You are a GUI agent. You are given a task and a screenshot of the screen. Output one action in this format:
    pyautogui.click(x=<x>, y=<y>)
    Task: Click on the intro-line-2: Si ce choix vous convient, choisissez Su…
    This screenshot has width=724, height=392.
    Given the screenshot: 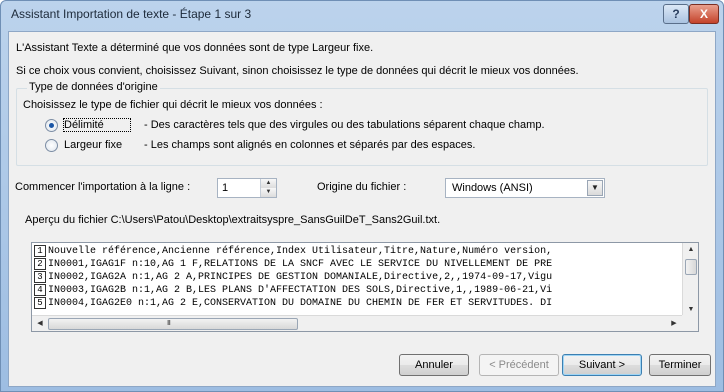 What is the action you would take?
    pyautogui.click(x=297, y=71)
    